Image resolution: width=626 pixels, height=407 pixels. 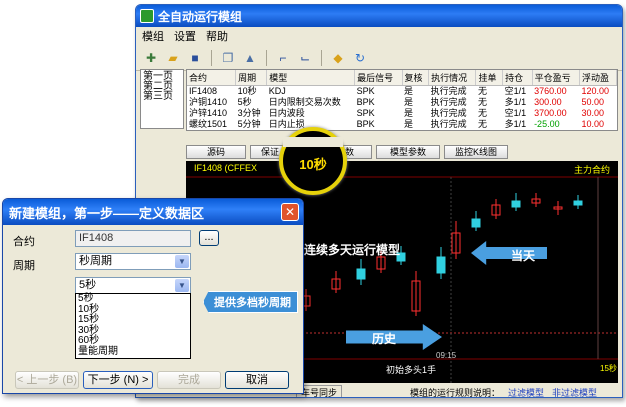 What do you see at coordinates (134, 352) in the screenshot?
I see `list-item: 量能周期` at bounding box center [134, 352].